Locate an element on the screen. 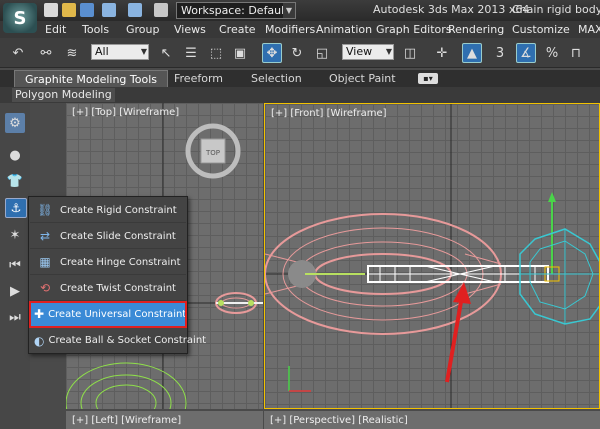 Image resolution: width=600 pixels, height=429 pixels. spinner-snap-icon: ⊓ is located at coordinates (576, 53).